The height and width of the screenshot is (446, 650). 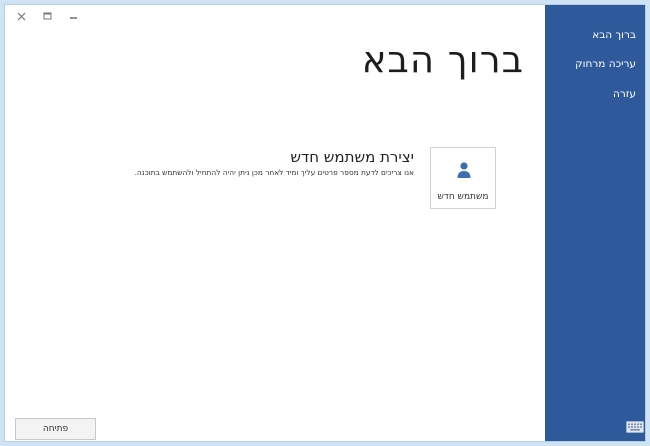 What do you see at coordinates (635, 427) in the screenshot?
I see `keyboard-icon` at bounding box center [635, 427].